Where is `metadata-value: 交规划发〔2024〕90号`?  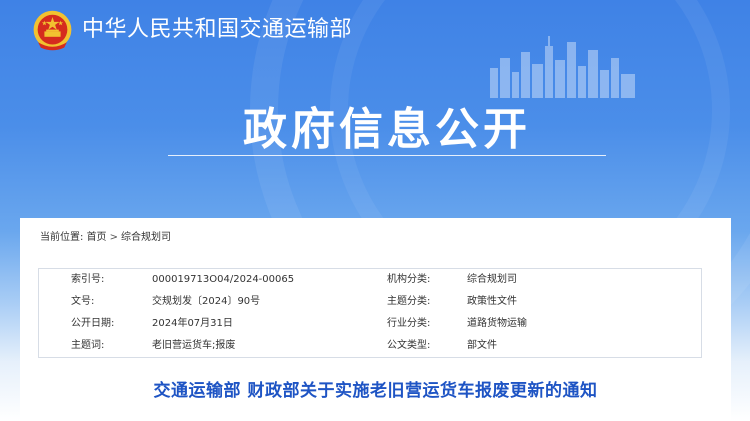 metadata-value: 交规划发〔2024〕90号 is located at coordinates (206, 301).